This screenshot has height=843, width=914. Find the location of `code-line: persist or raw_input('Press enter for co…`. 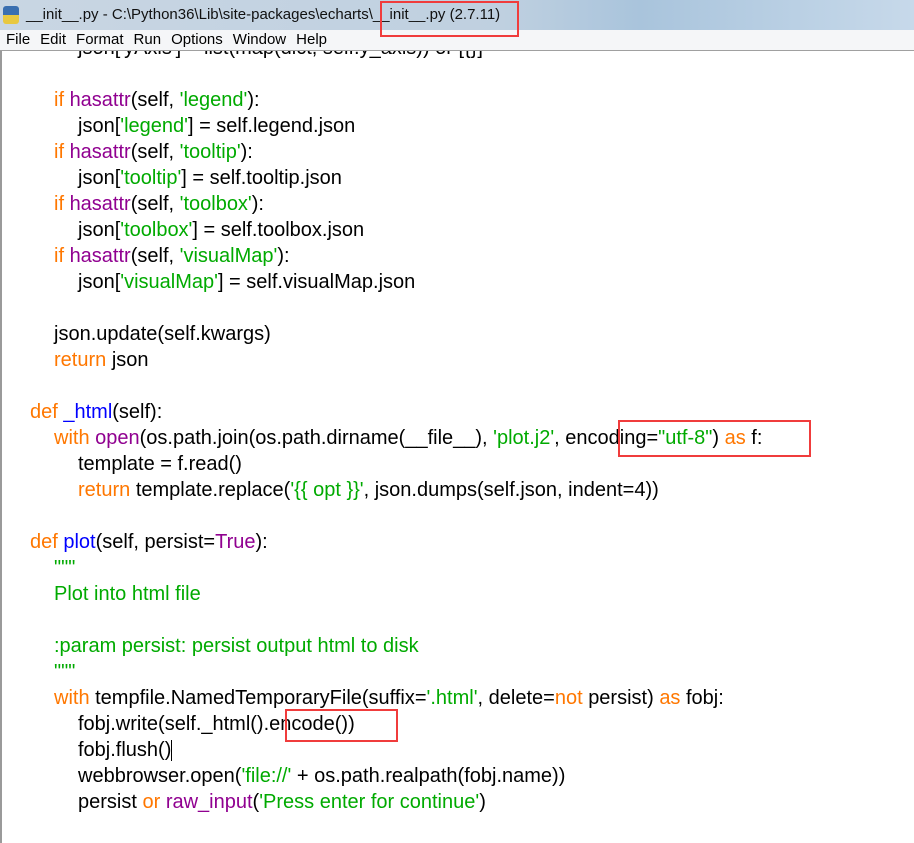

code-line: persist or raw_input('Press enter for co… is located at coordinates (282, 802).